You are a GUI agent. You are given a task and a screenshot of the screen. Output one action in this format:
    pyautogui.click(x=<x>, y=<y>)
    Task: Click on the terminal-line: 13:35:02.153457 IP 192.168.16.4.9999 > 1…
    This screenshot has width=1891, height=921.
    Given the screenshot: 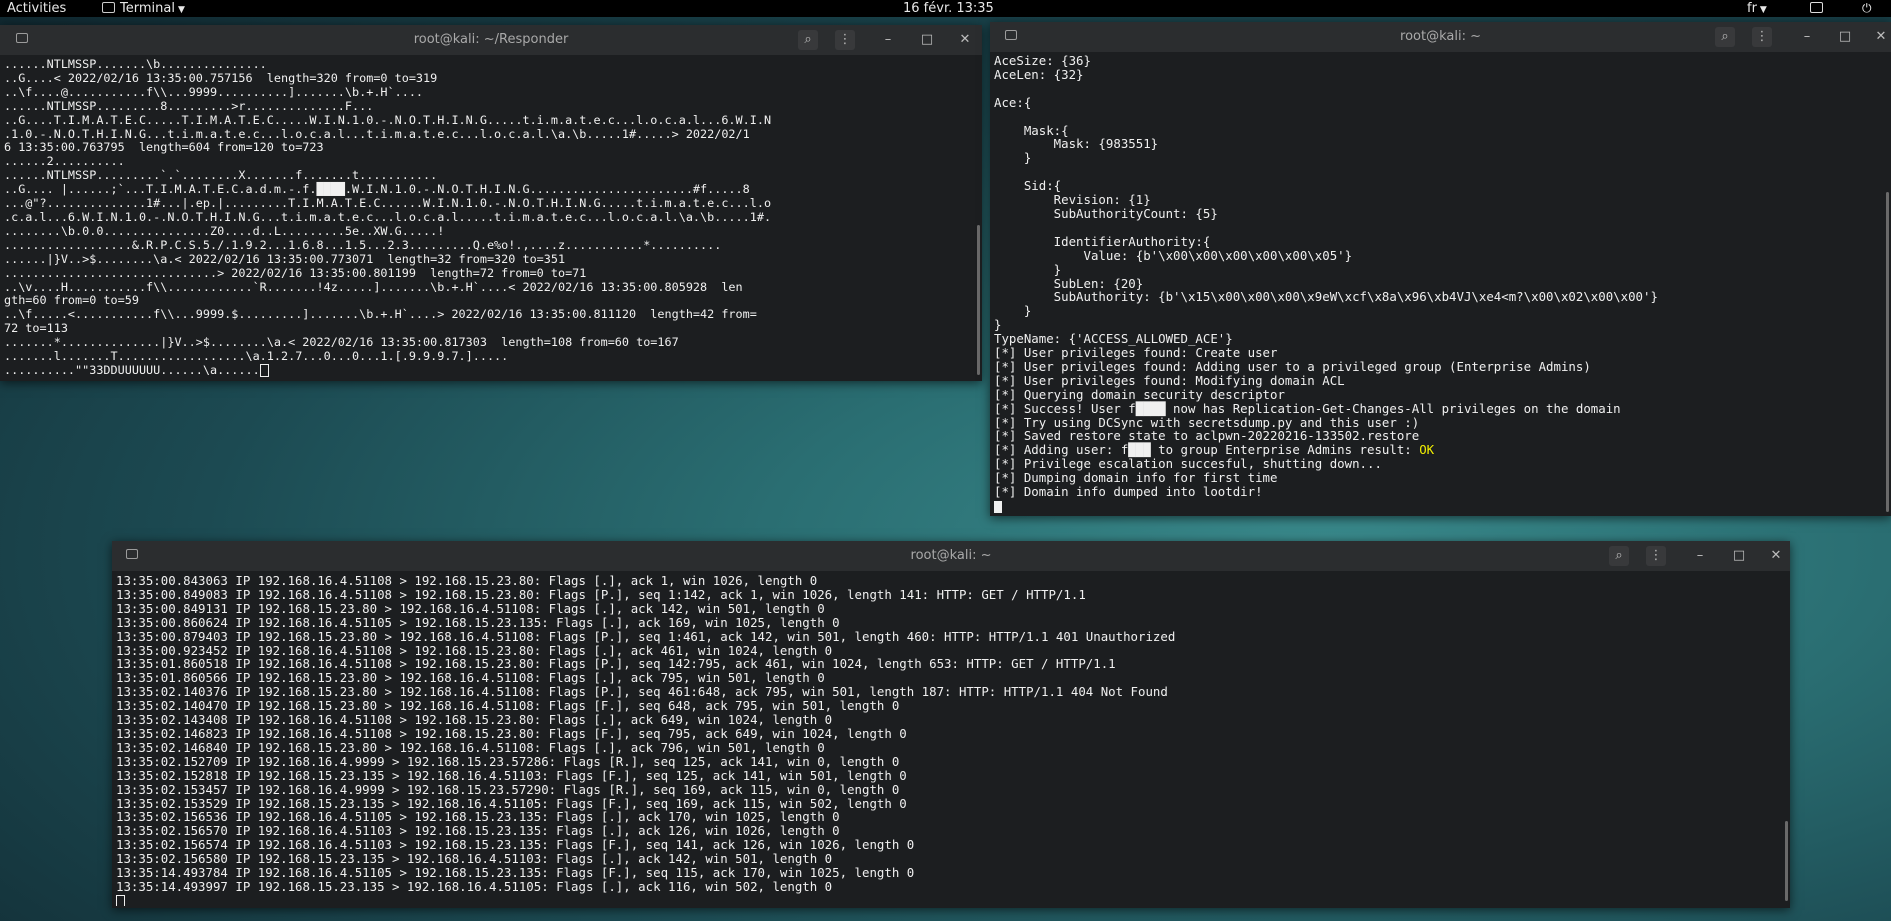 What is the action you would take?
    pyautogui.click(x=508, y=789)
    